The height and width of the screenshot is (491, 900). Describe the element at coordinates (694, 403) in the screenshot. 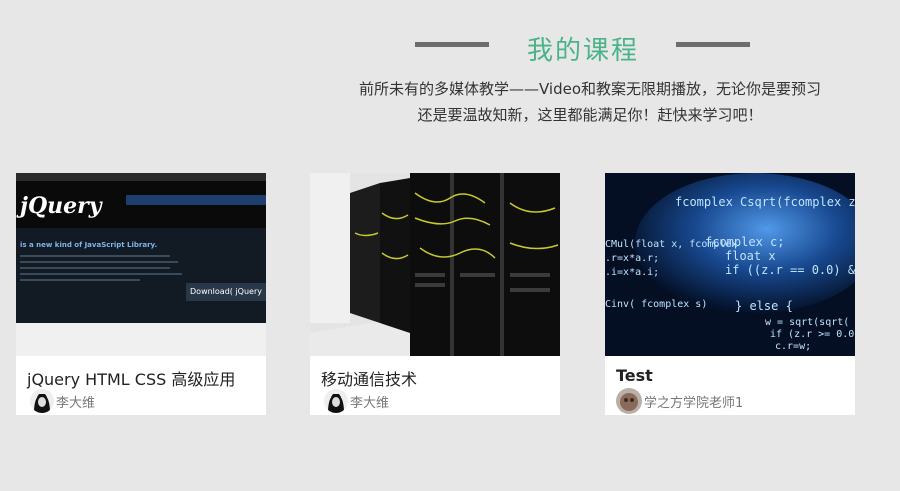

I see `author-name: 学之方学院老师1` at that location.